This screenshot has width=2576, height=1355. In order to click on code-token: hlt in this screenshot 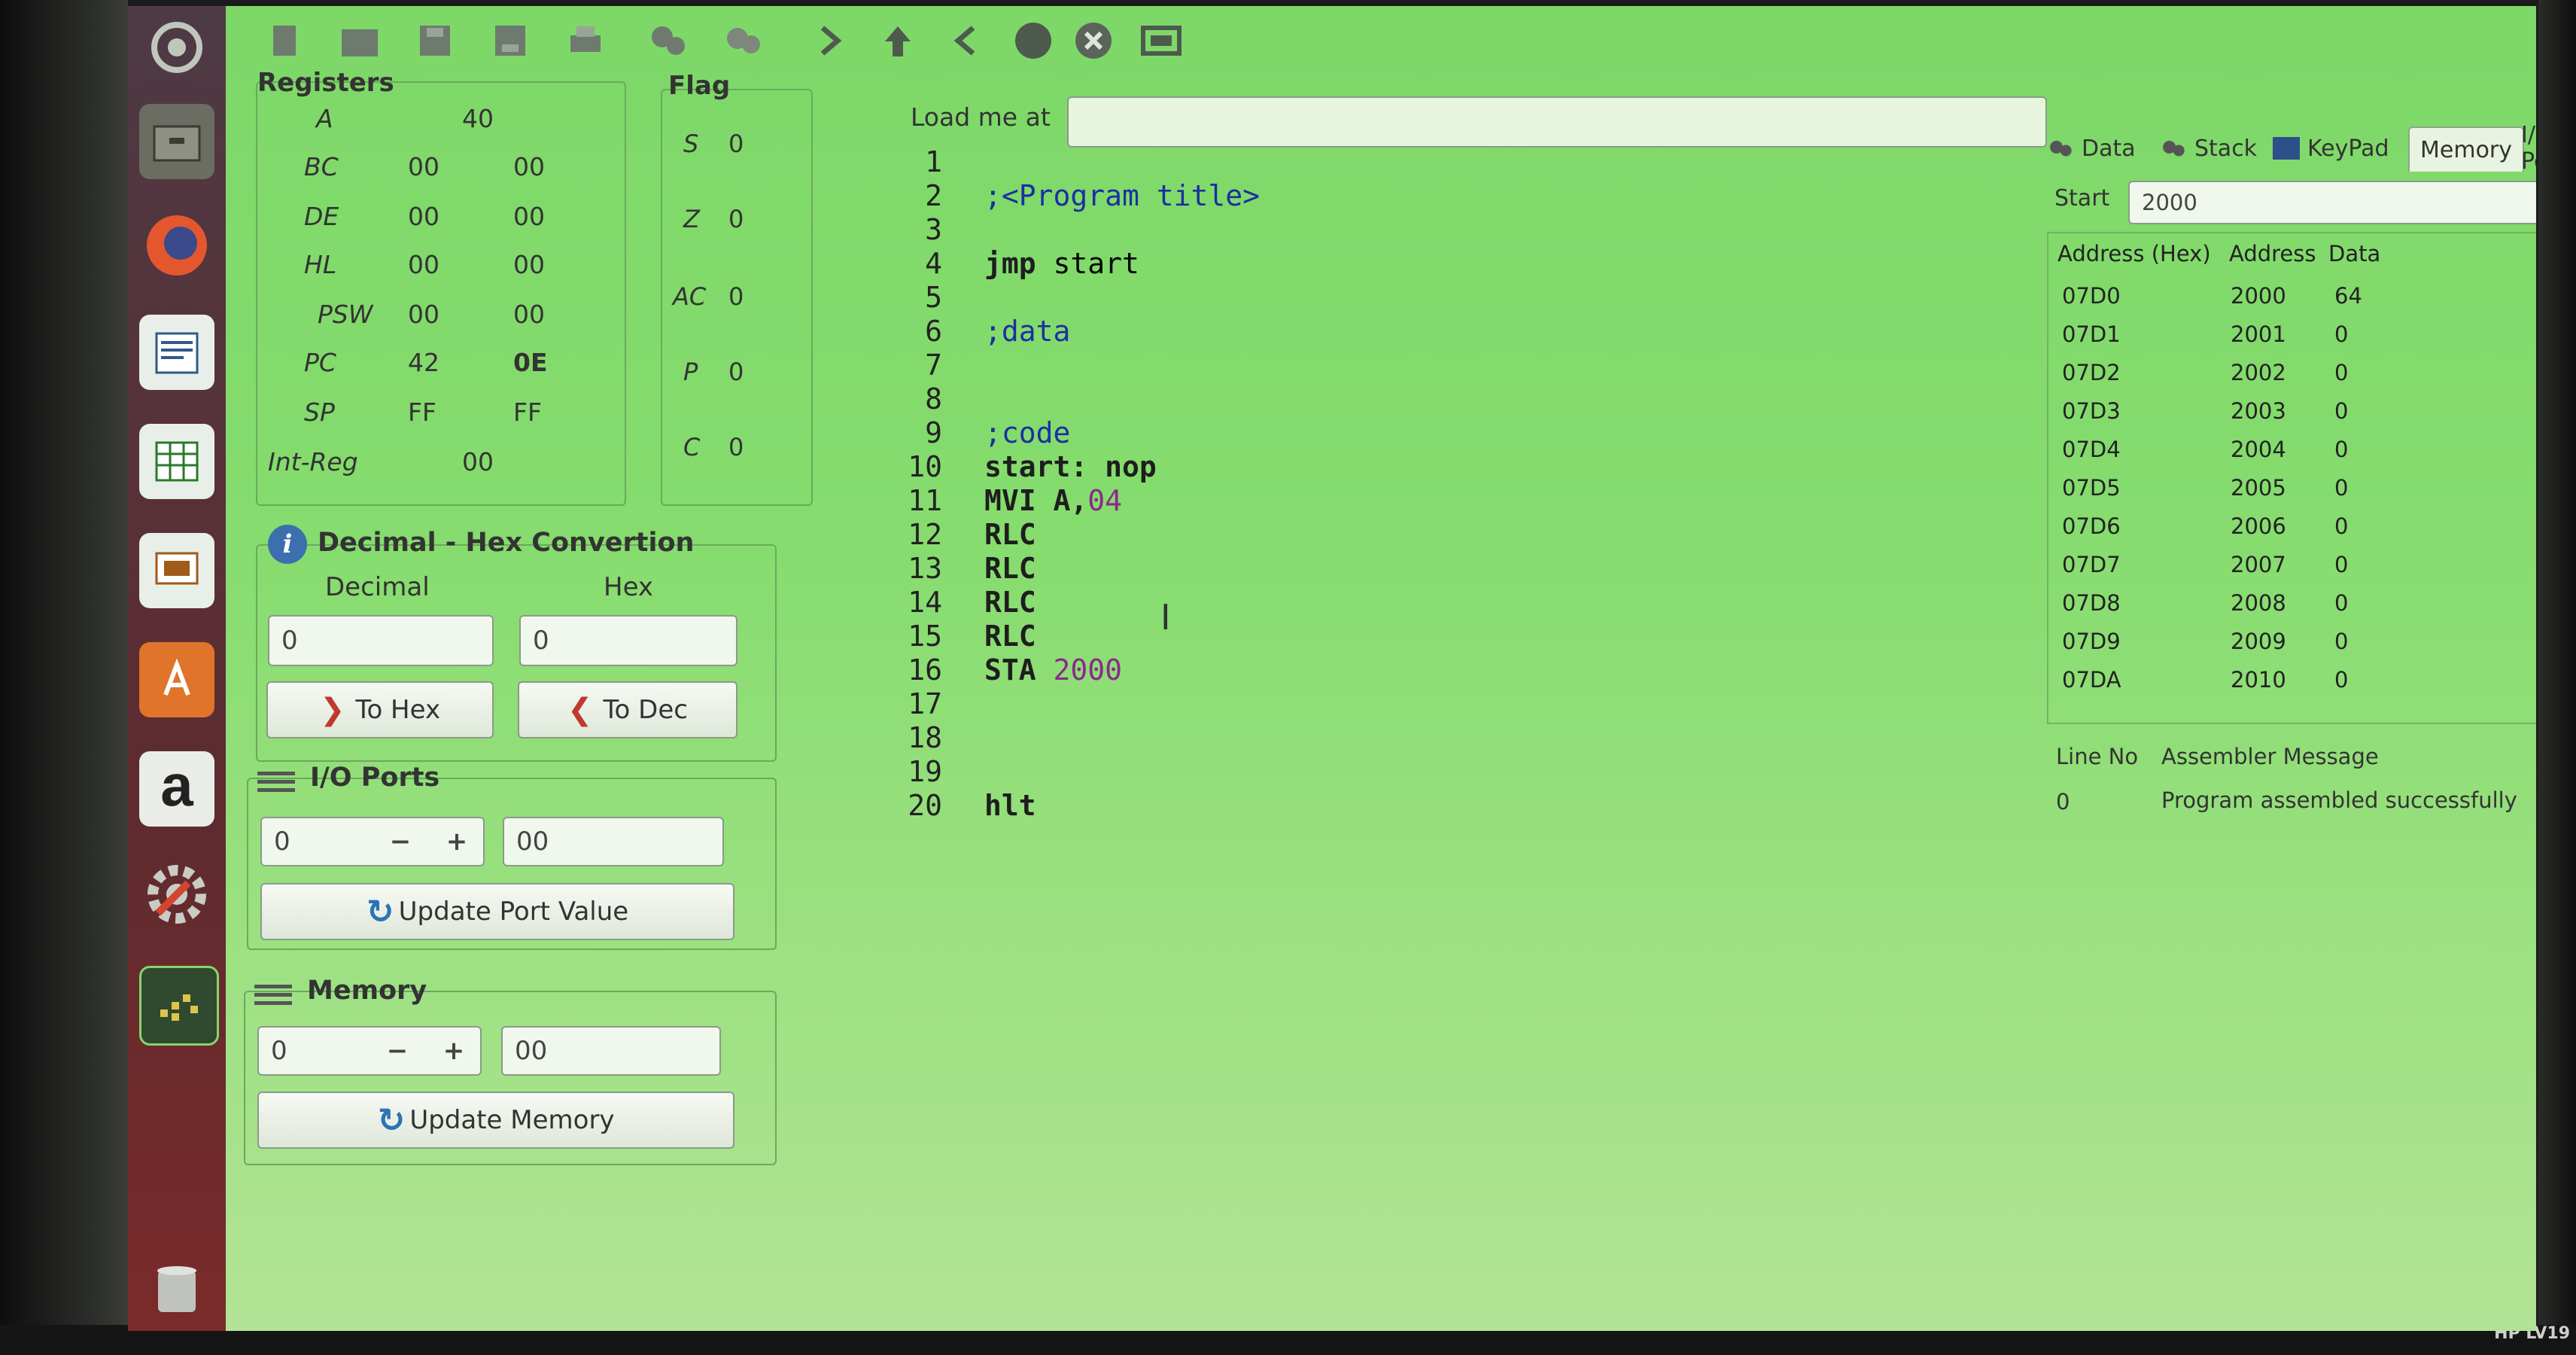, I will do `click(1010, 805)`.